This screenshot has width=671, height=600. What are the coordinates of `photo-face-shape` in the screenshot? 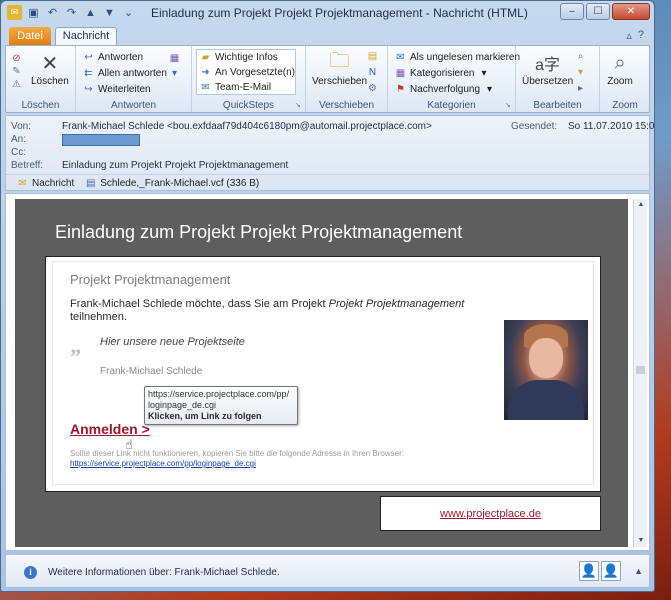 It's located at (546, 358).